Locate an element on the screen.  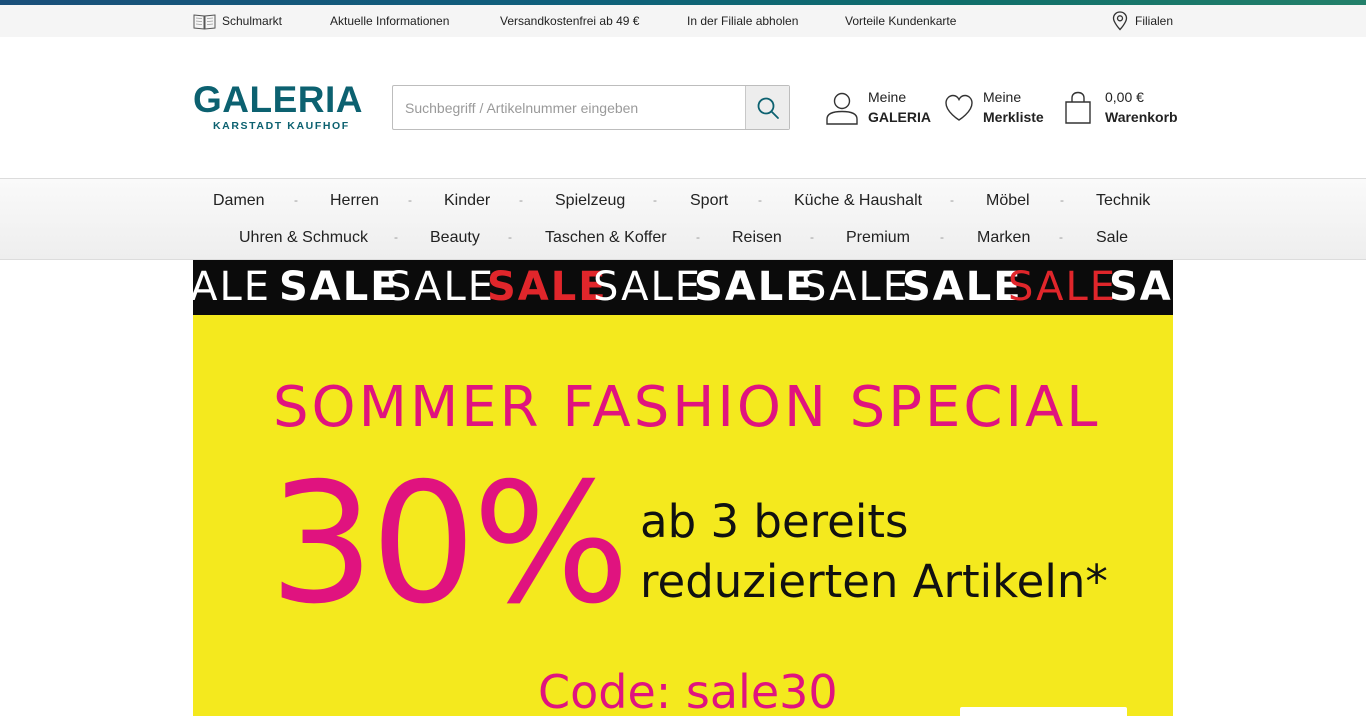
account-line2: GALERIA is located at coordinates (899, 117).